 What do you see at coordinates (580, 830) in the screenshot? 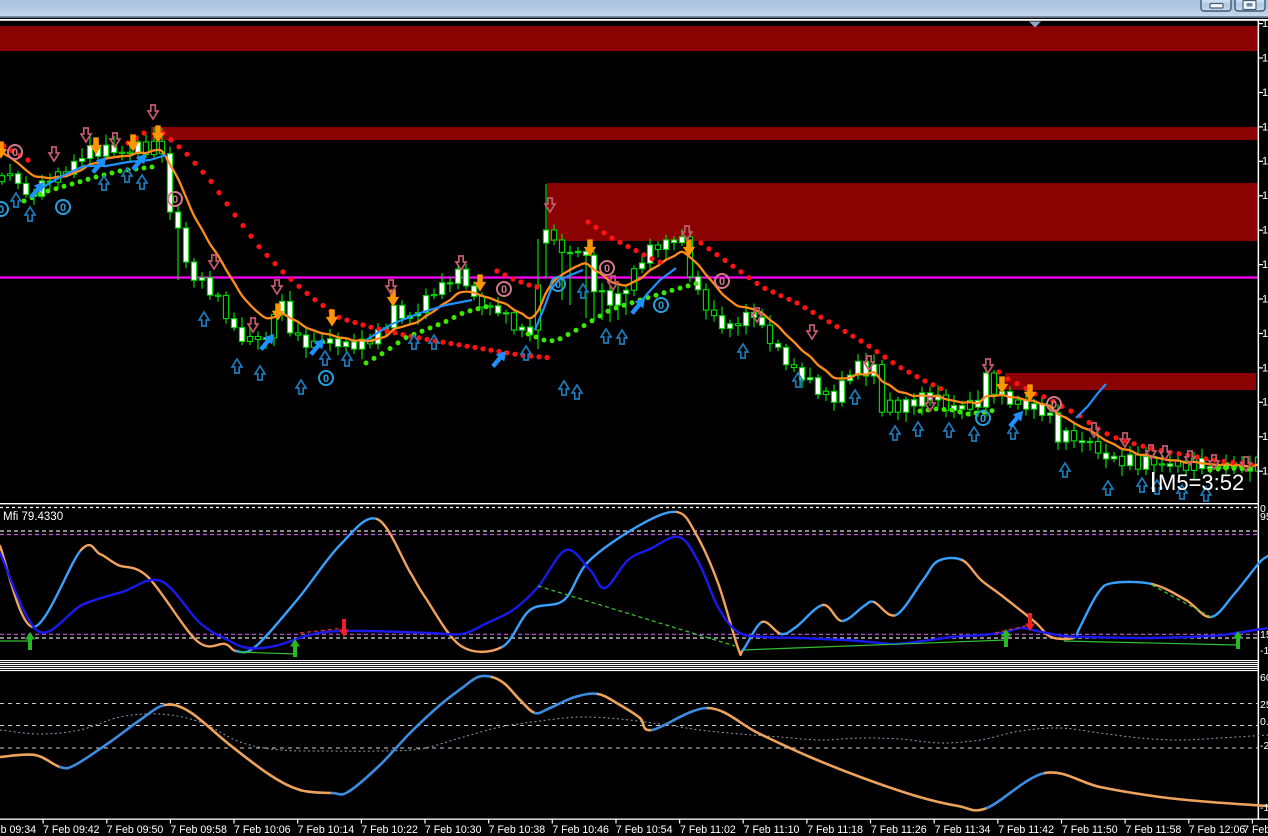
I see `svg-text: 7 Feb 10:46` at bounding box center [580, 830].